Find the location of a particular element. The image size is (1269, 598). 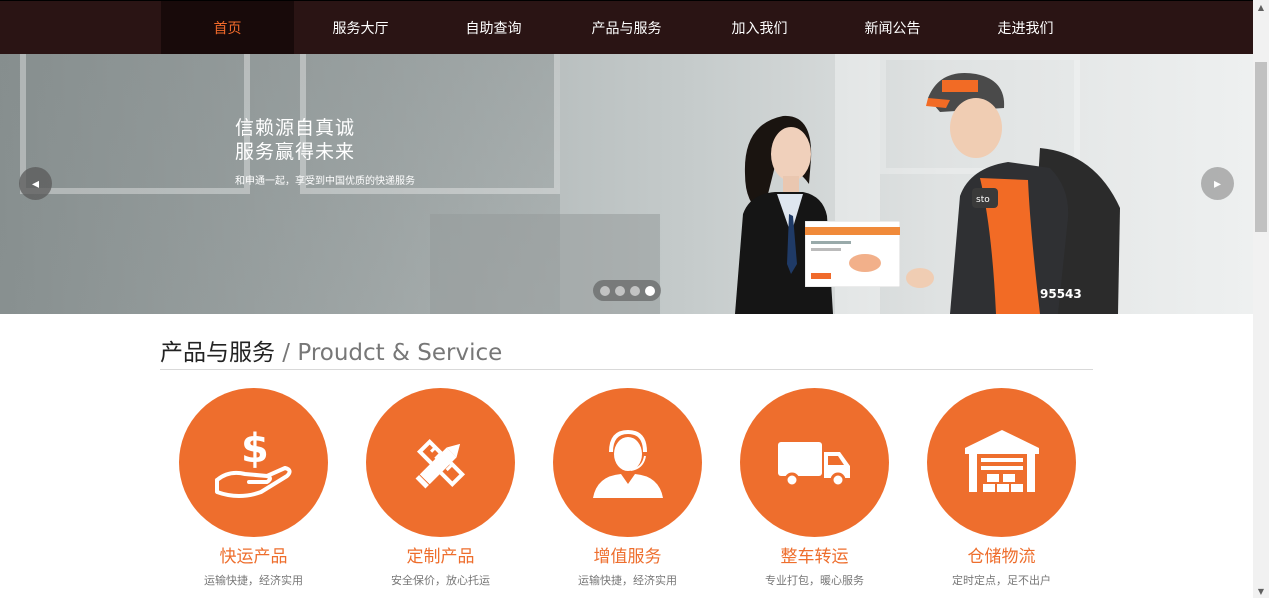

backpack-phone-text: 95543 is located at coordinates (1061, 294).